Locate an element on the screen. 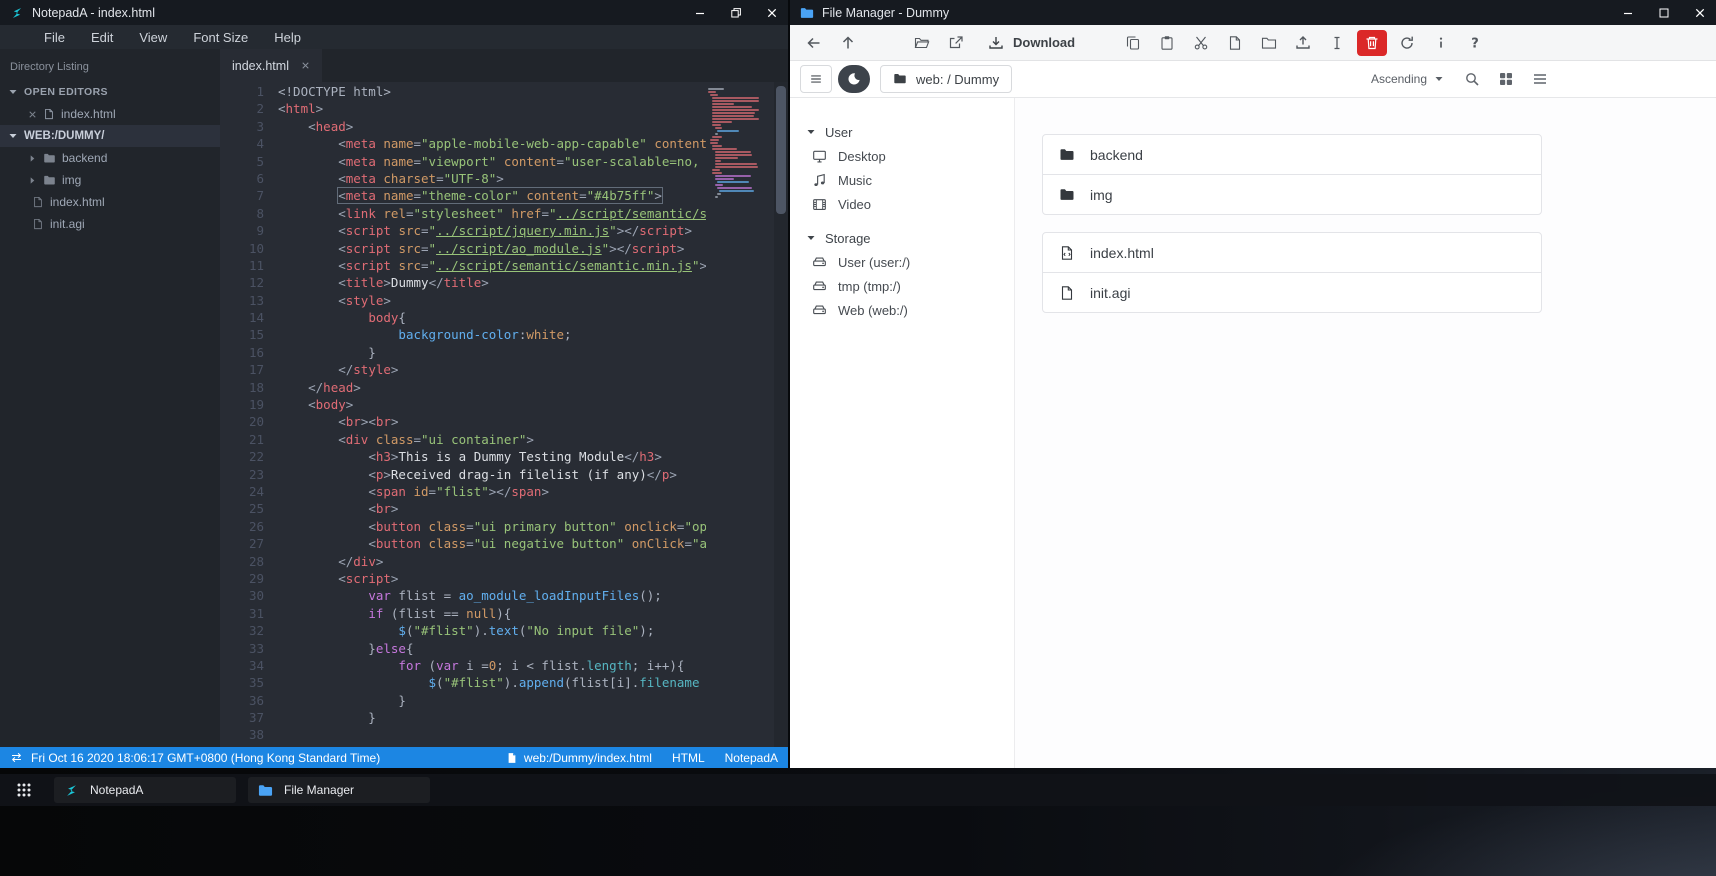 The width and height of the screenshot is (1716, 876). code-line-37: 37 } is located at coordinates (463, 717).